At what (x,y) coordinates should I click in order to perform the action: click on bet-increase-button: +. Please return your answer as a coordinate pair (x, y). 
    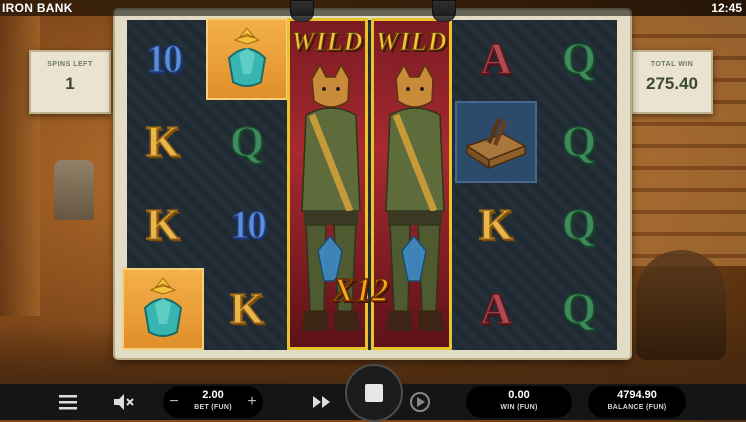
    Looking at the image, I should click on (252, 402).